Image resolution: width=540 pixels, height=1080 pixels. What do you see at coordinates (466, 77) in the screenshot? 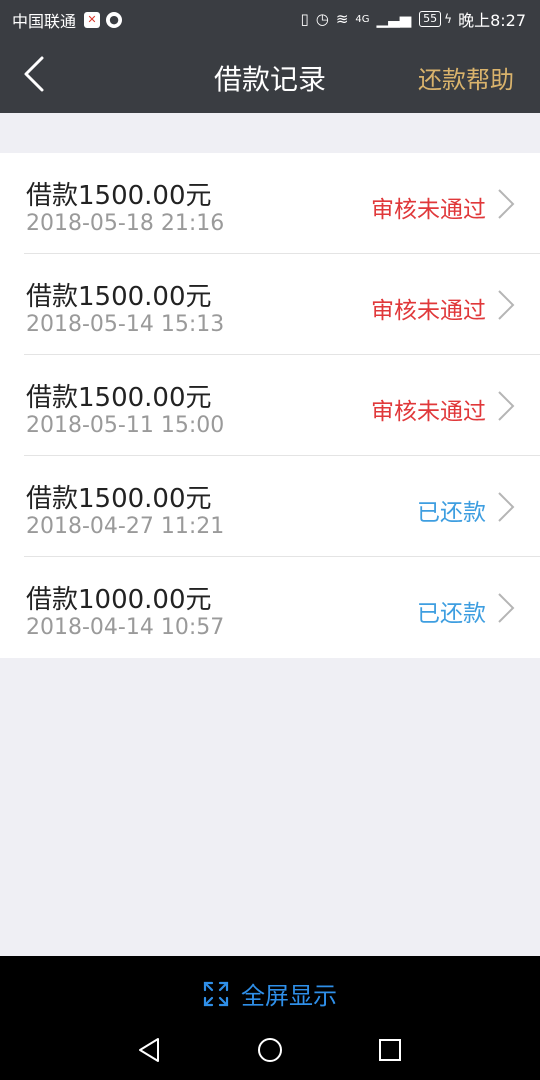
I see `repayment-help-link: 还款帮助` at bounding box center [466, 77].